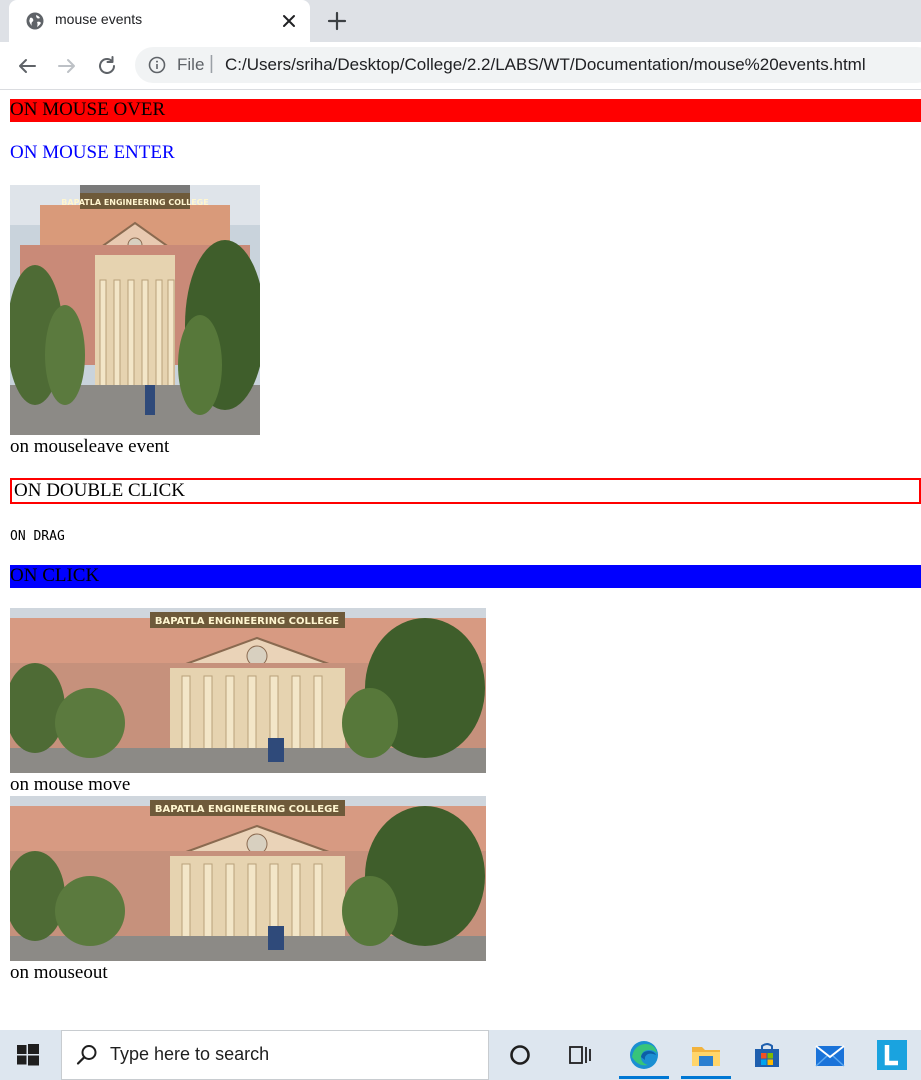  What do you see at coordinates (520, 1055) in the screenshot?
I see `cortana-icon` at bounding box center [520, 1055].